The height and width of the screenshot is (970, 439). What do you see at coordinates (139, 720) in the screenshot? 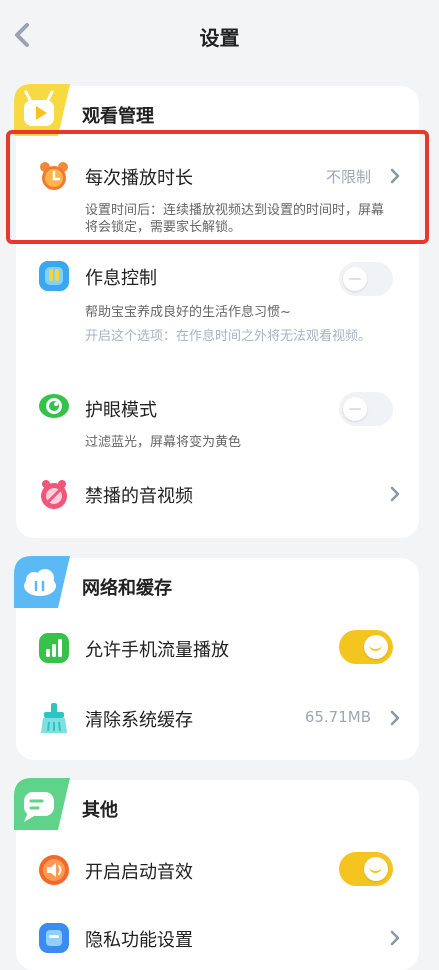
I see `clear-cache-label: 清除系统缓存` at bounding box center [139, 720].